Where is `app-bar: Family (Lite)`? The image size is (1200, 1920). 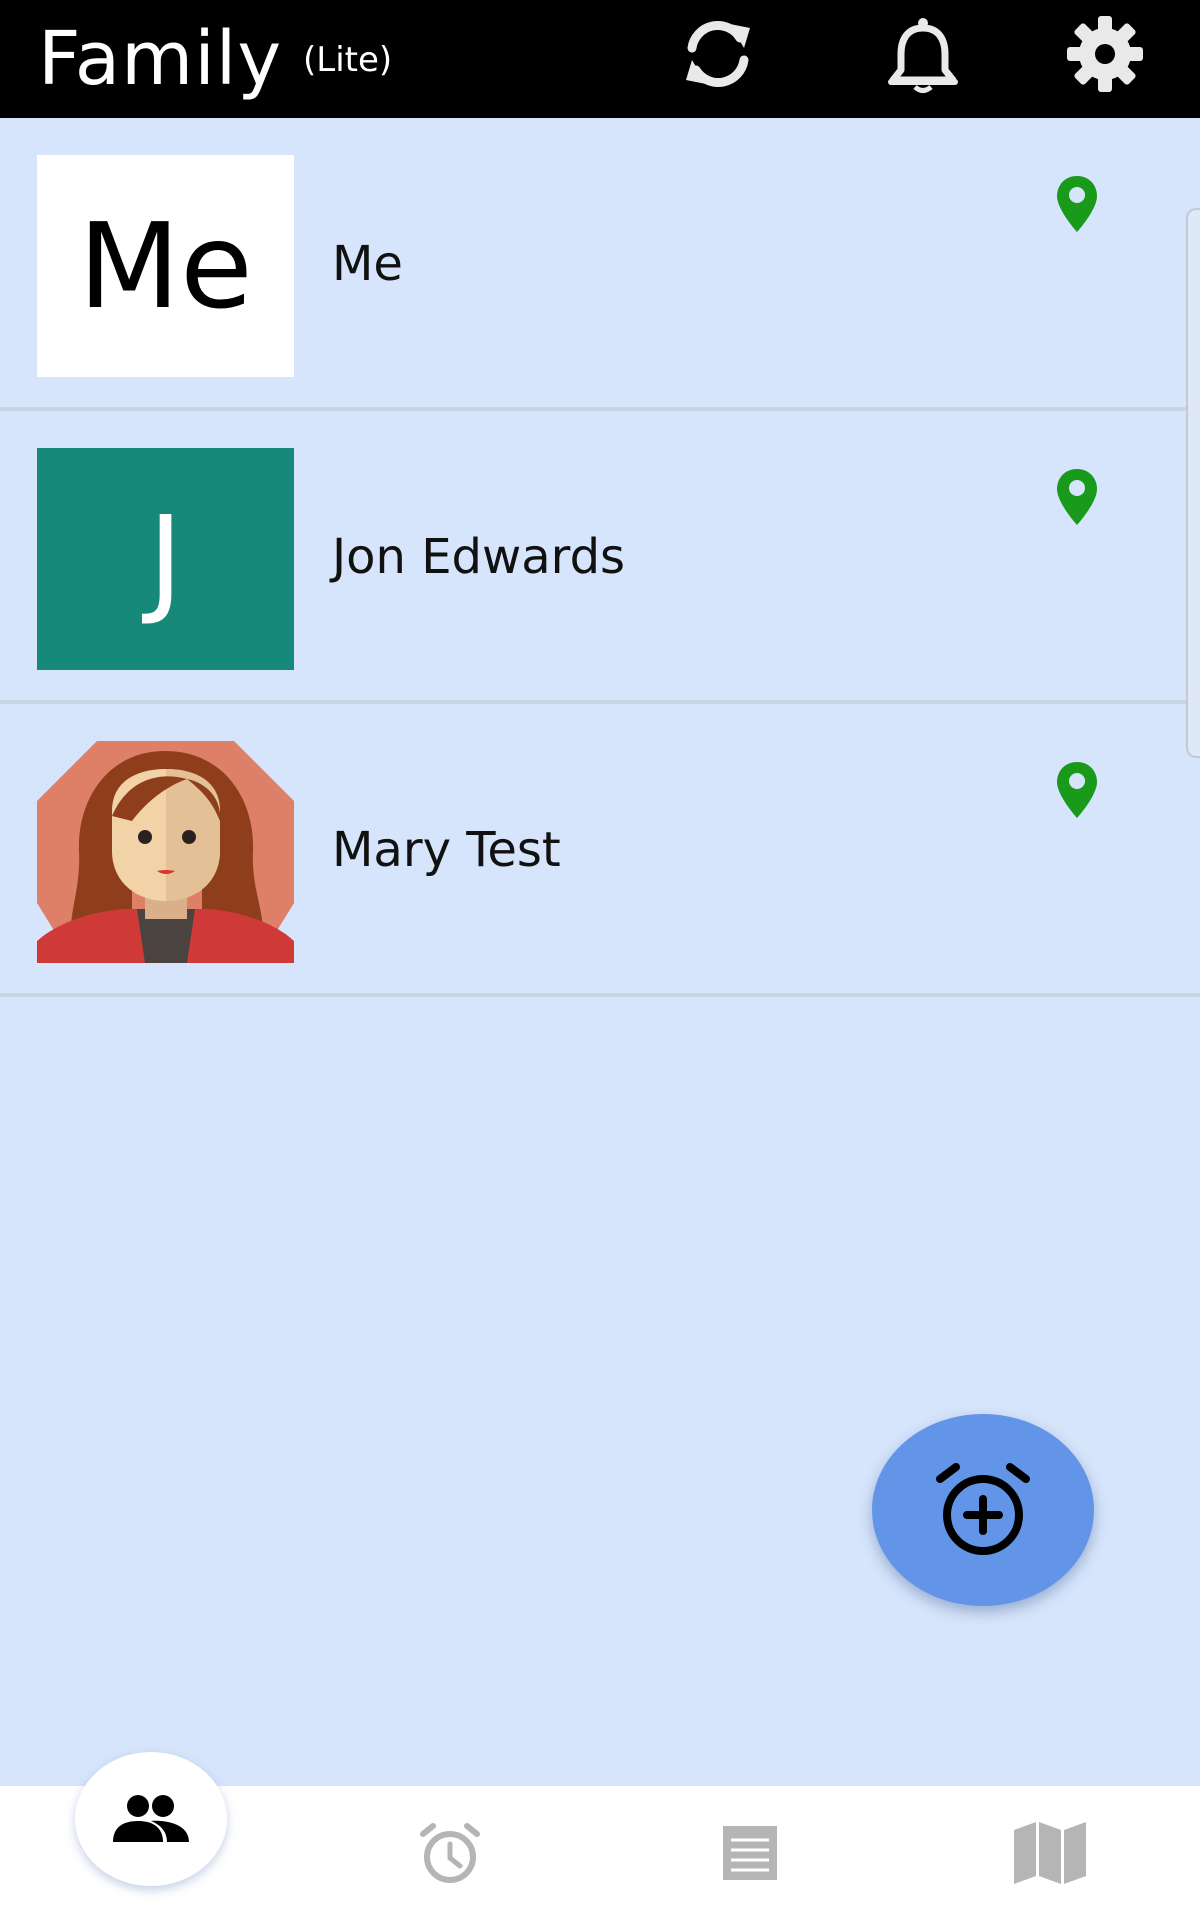 app-bar: Family (Lite) is located at coordinates (600, 59).